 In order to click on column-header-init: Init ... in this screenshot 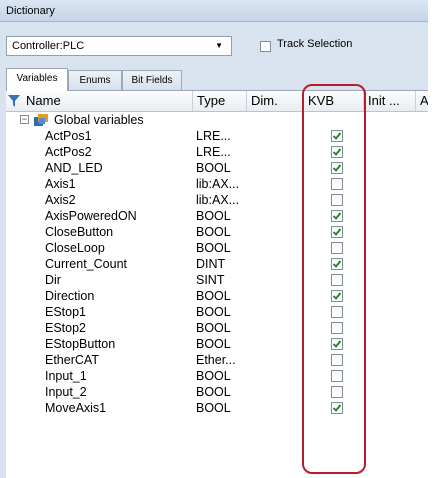, I will do `click(390, 101)`.